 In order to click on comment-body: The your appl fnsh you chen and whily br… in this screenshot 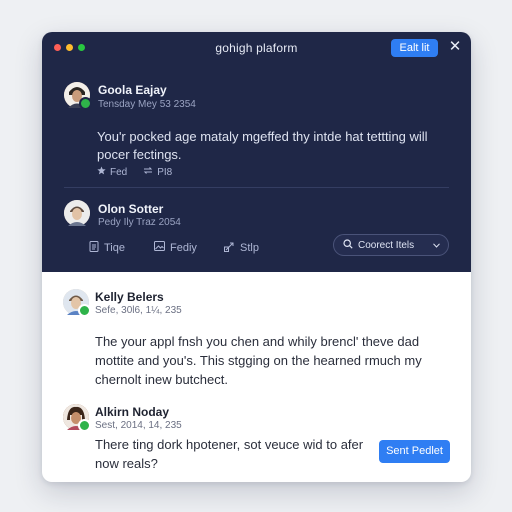, I will do `click(258, 360)`.